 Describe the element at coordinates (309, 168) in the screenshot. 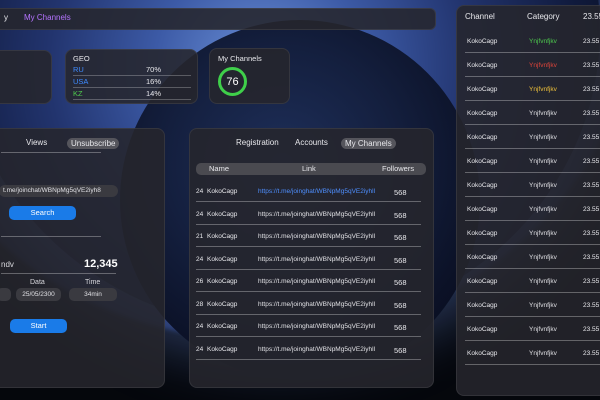

I see `column-header-link: Link` at that location.